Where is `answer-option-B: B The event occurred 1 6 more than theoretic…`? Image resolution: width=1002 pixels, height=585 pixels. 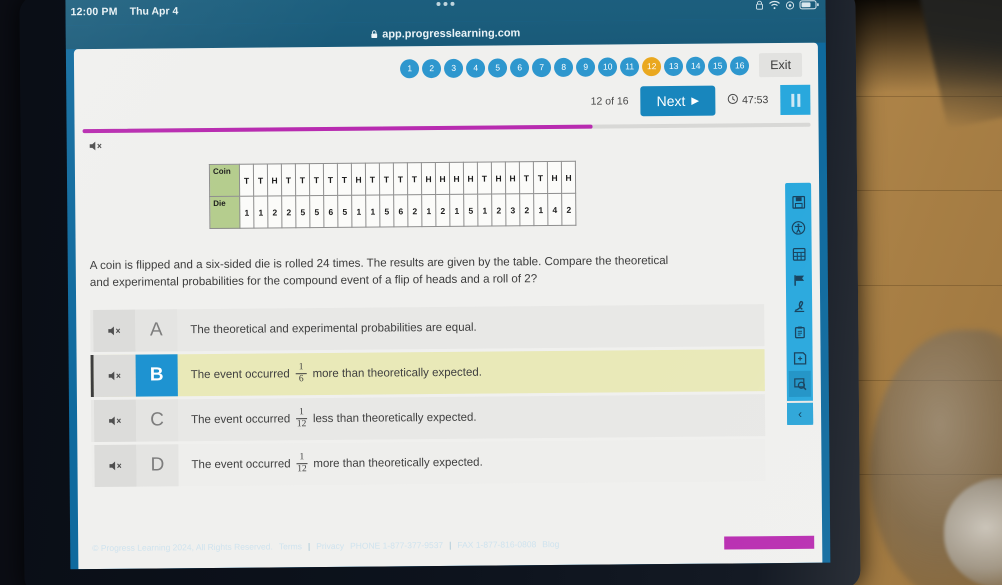 answer-option-B: B The event occurred 1 6 more than theoretic… is located at coordinates (427, 372).